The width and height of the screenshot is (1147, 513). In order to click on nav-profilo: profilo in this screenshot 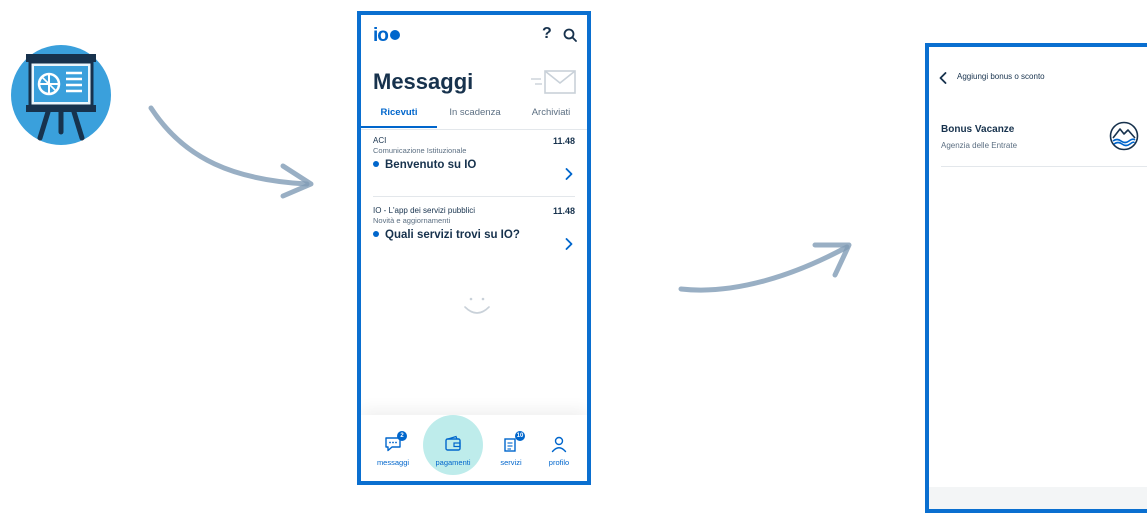, I will do `click(559, 448)`.